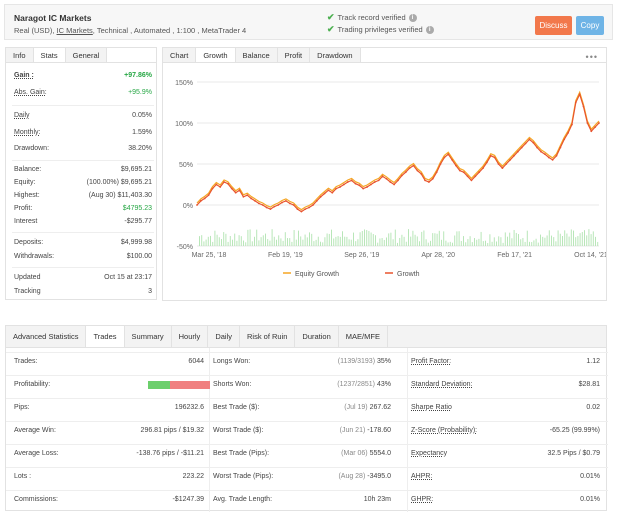  I want to click on tab-mae-mfe: MAE/MFE, so click(363, 336).